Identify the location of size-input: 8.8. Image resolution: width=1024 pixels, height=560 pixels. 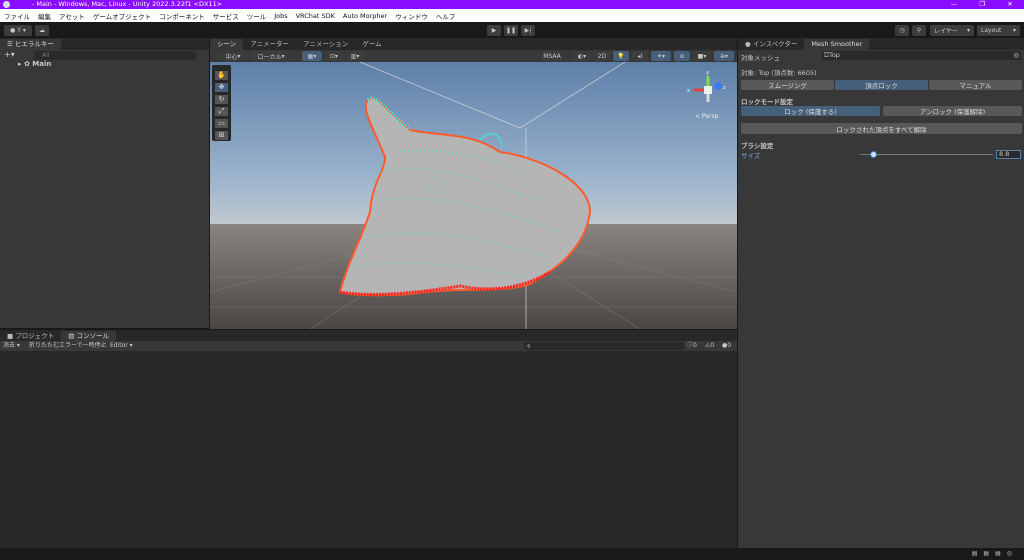
(1008, 154).